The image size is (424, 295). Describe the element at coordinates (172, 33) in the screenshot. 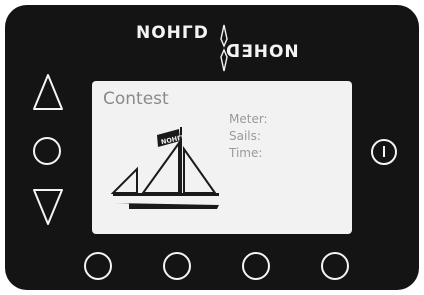

I see `brand-logo-top: NOHΓD` at that location.